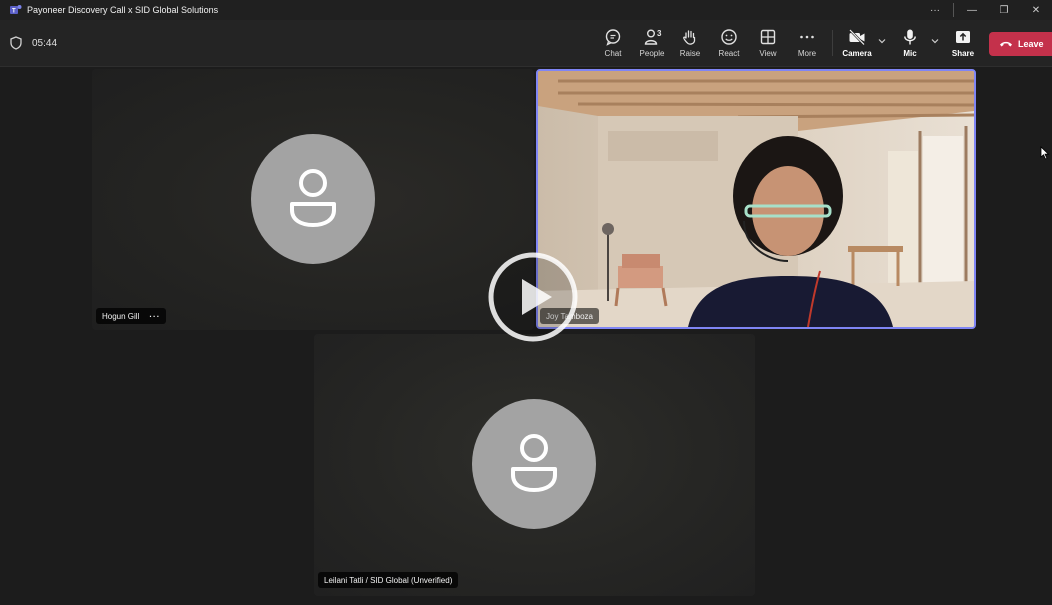 The width and height of the screenshot is (1052, 605). I want to click on people-count-badge: 3, so click(659, 33).